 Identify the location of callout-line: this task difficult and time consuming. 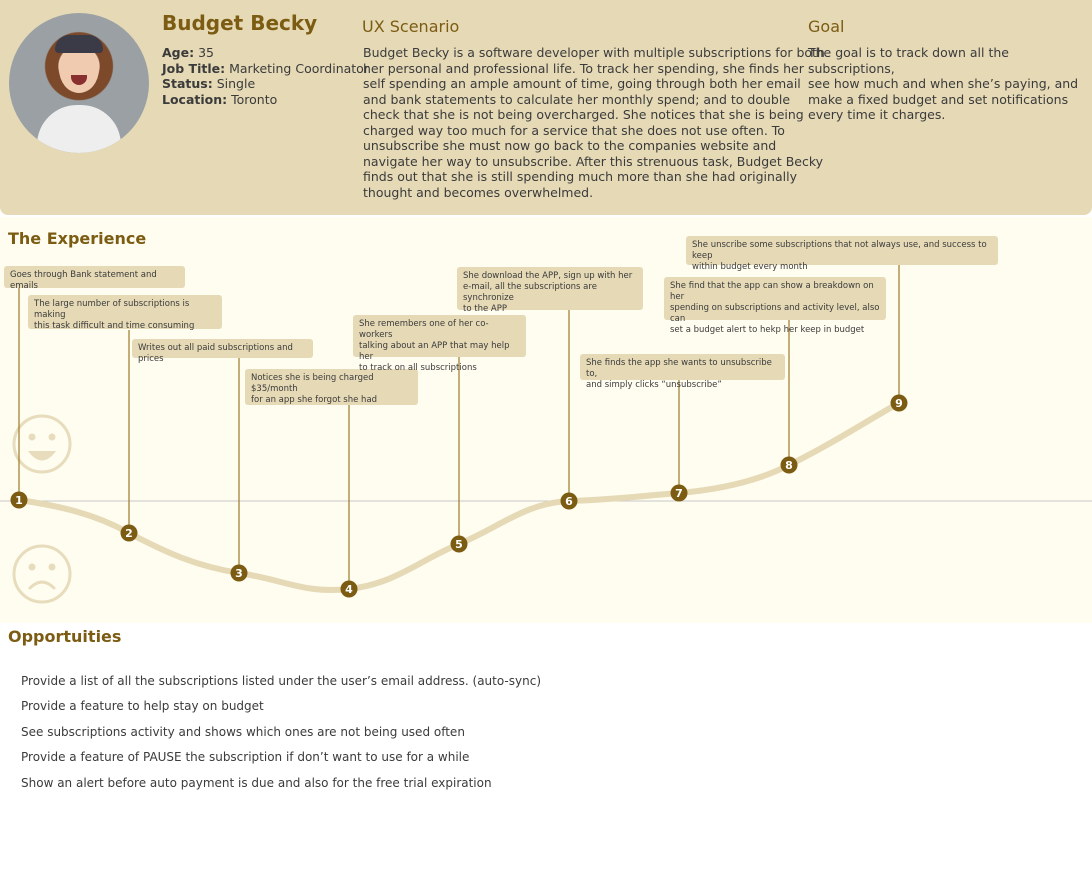
(114, 326).